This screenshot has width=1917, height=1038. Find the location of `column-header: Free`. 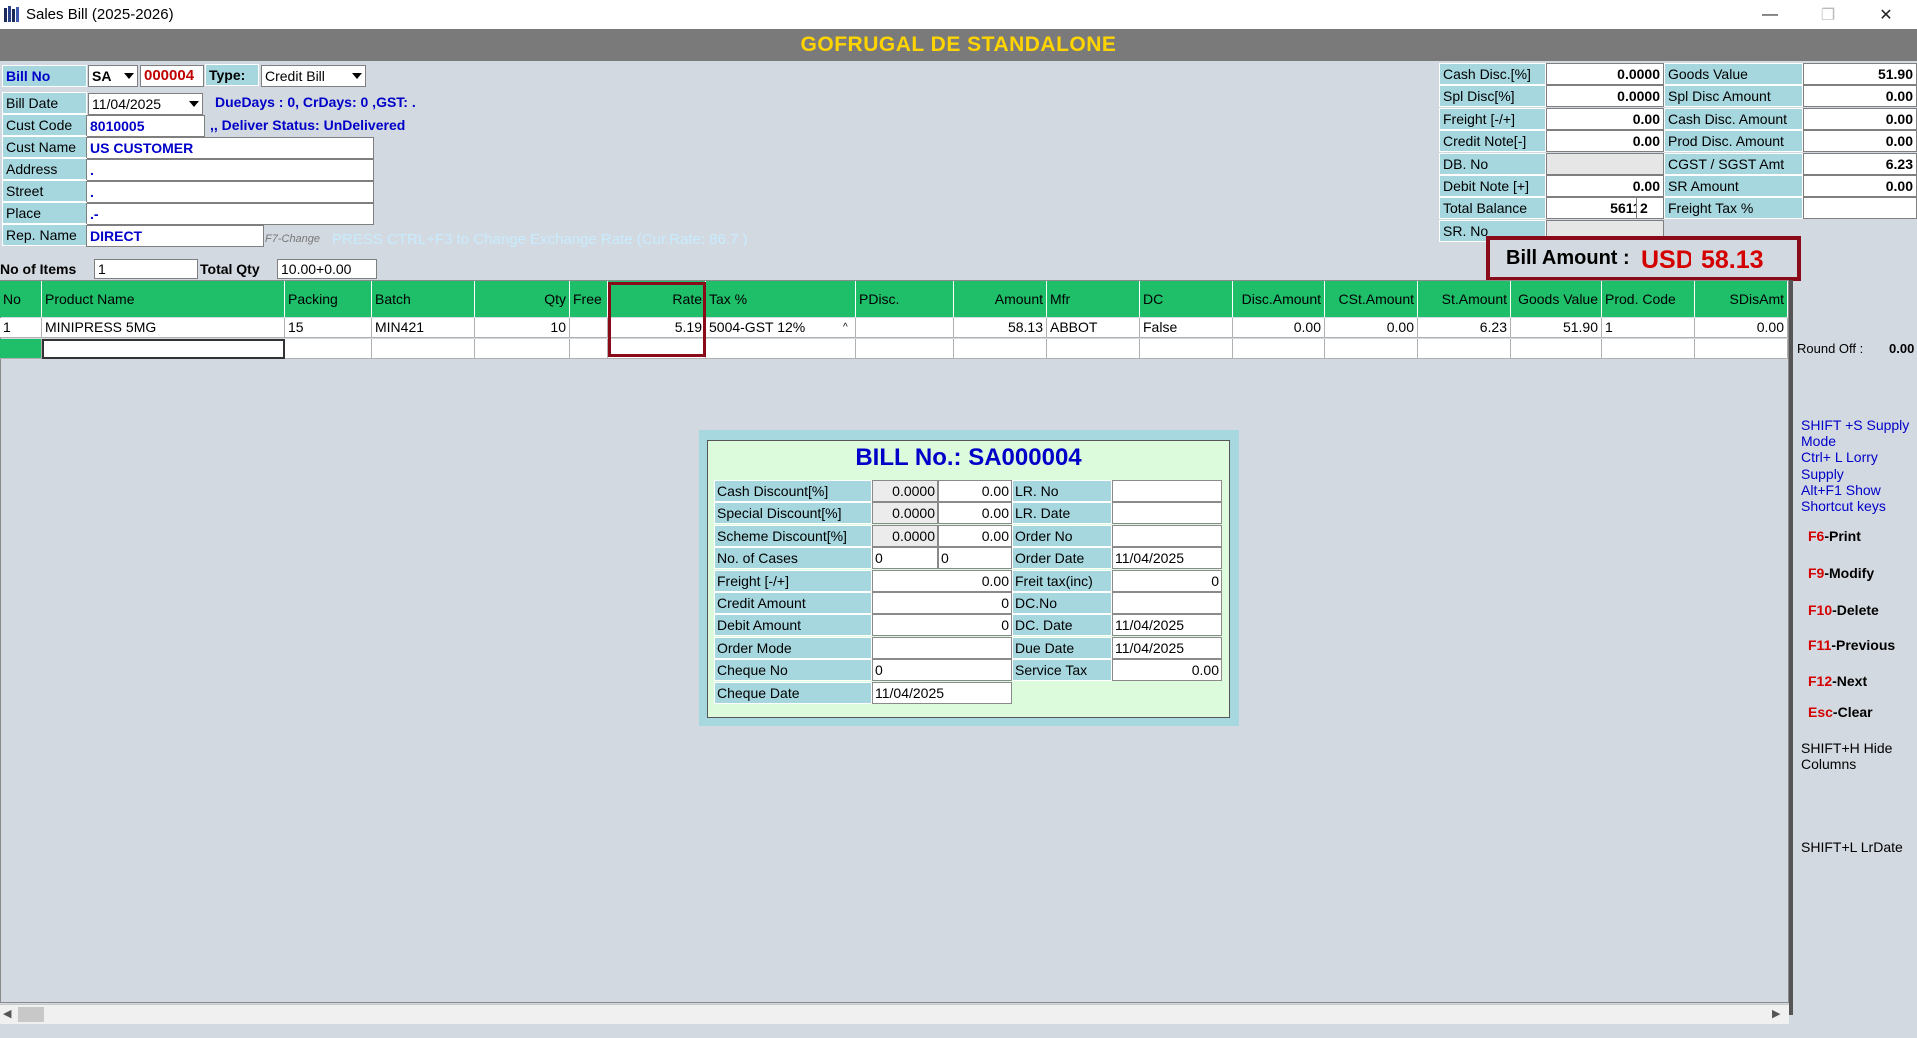

column-header: Free is located at coordinates (589, 299).